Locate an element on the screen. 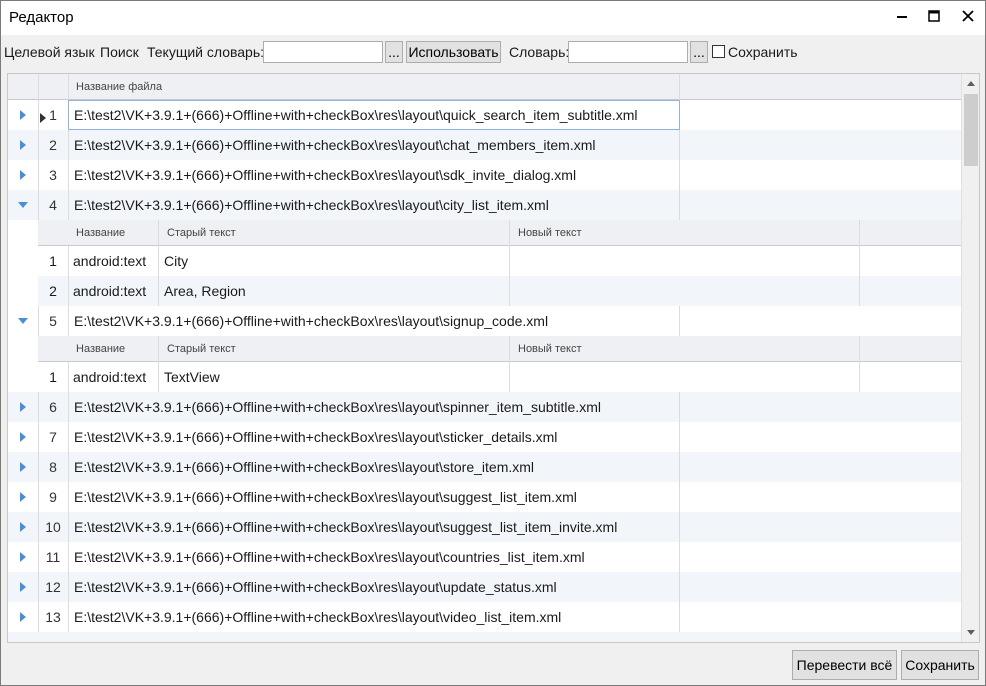 The image size is (986, 686). dictionary-input is located at coordinates (628, 52).